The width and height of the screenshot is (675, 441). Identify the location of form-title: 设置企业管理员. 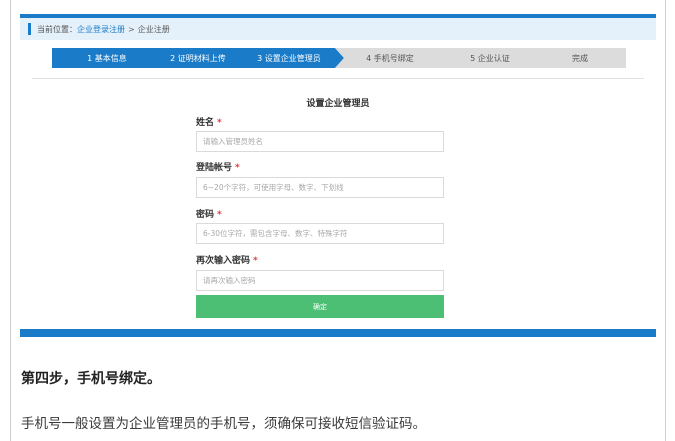
(338, 104).